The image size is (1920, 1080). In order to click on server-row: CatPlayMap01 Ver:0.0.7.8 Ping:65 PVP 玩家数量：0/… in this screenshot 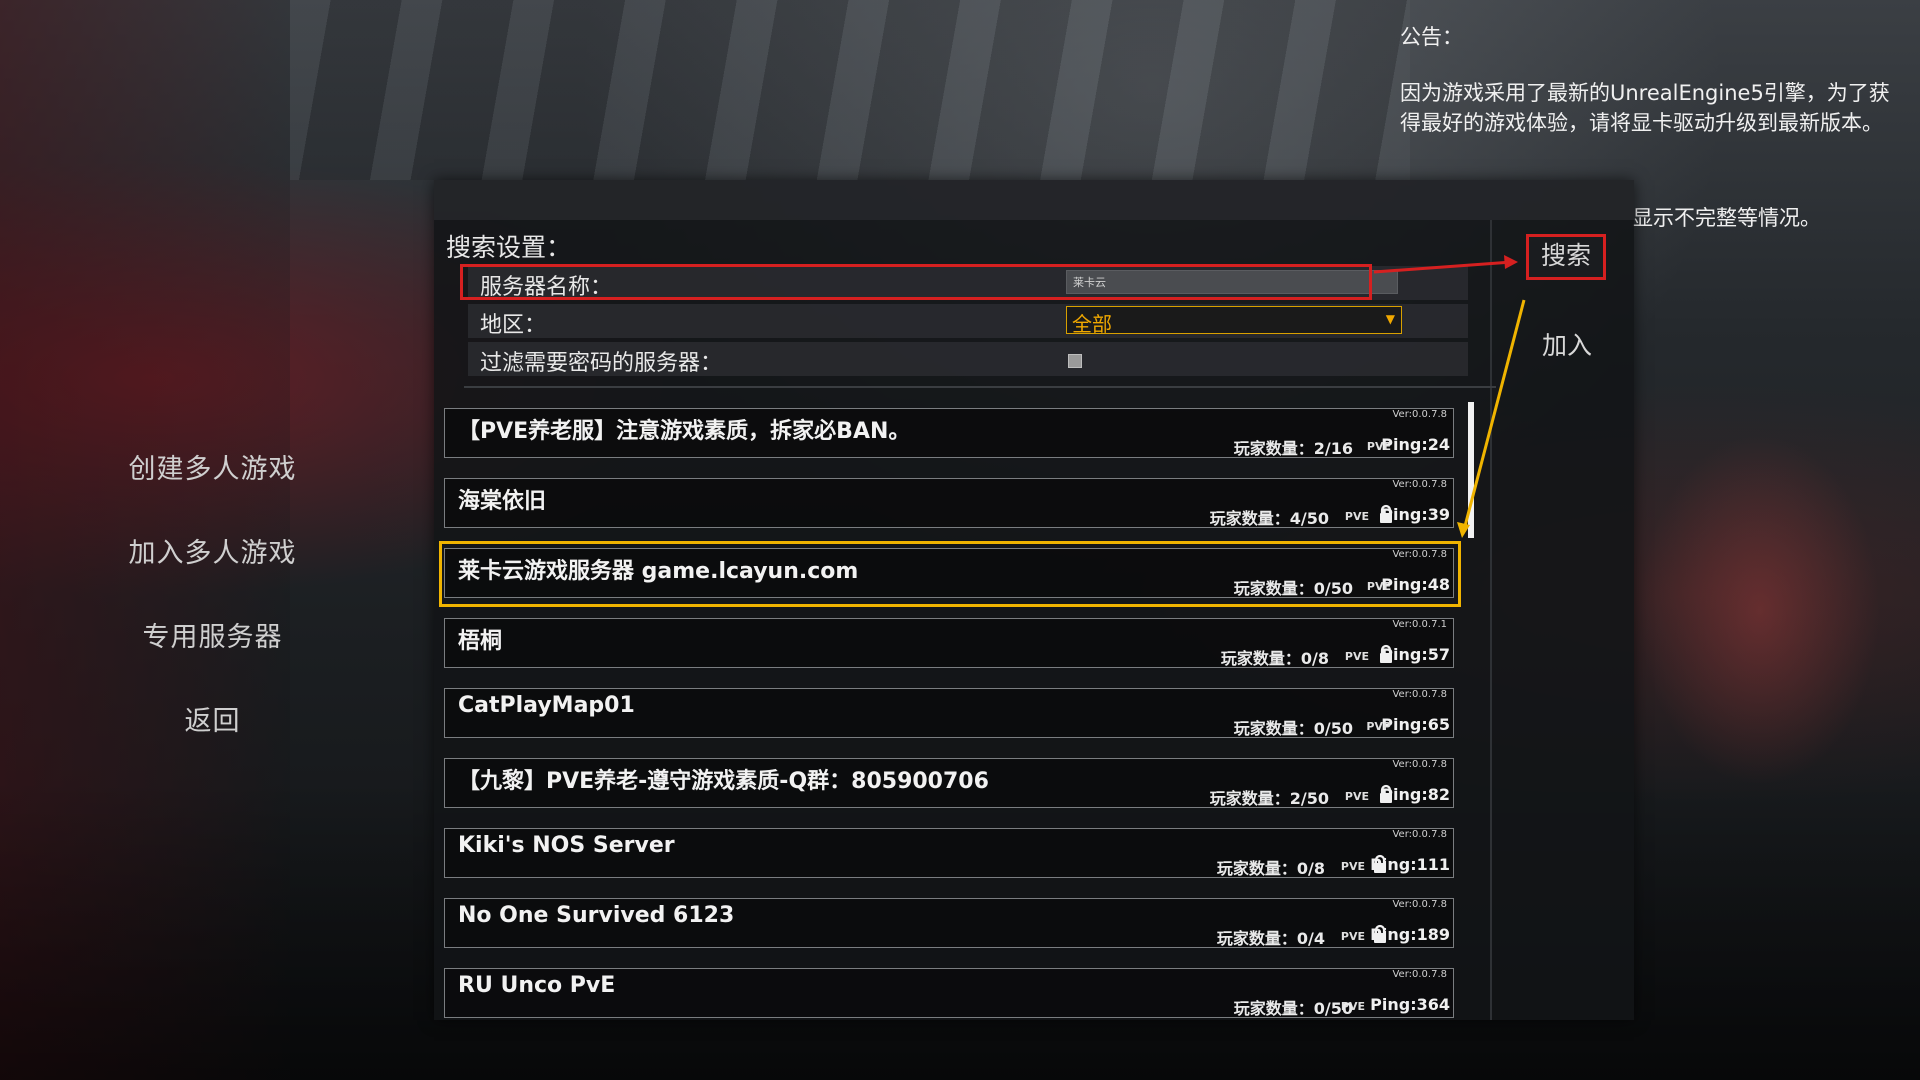, I will do `click(949, 713)`.